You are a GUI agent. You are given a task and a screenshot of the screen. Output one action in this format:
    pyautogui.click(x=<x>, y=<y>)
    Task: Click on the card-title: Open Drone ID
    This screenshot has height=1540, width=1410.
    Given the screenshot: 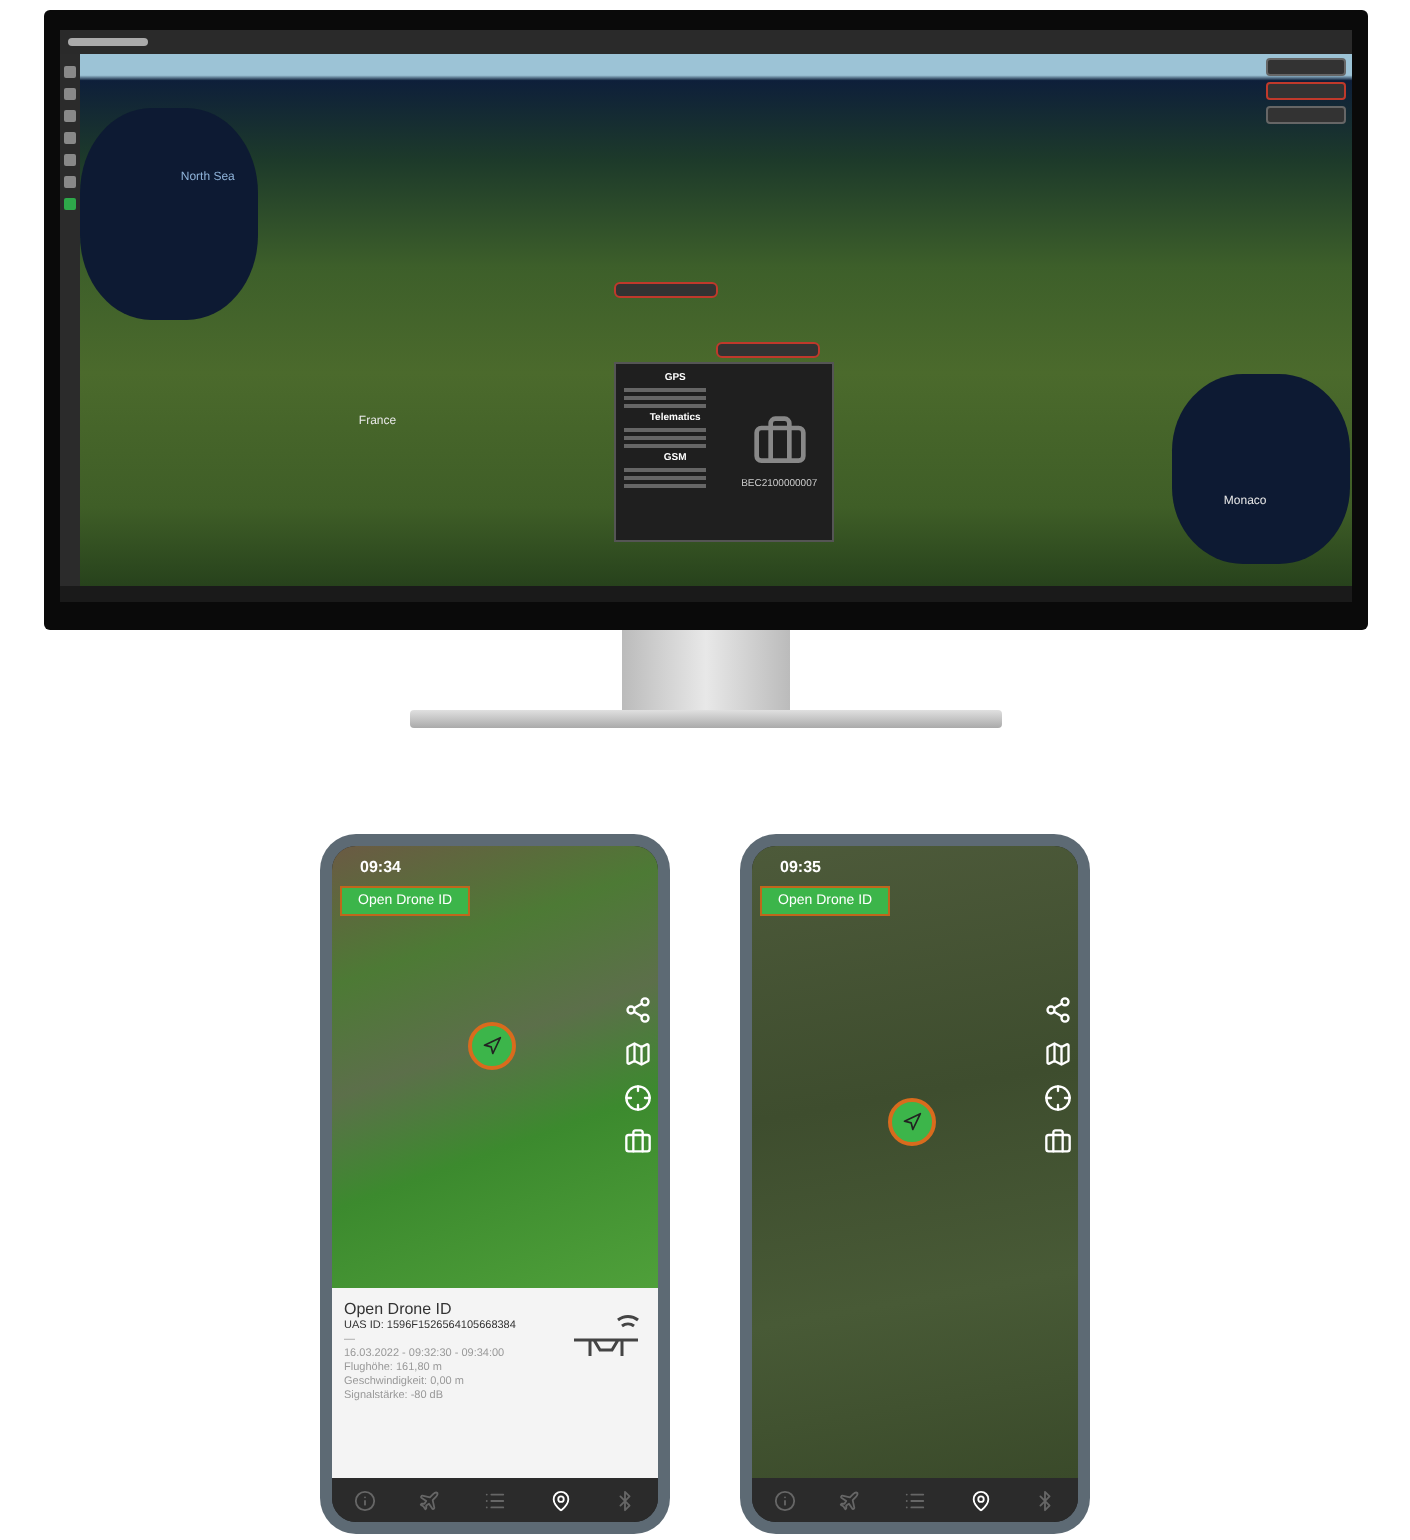 What is the action you would take?
    pyautogui.click(x=399, y=1309)
    